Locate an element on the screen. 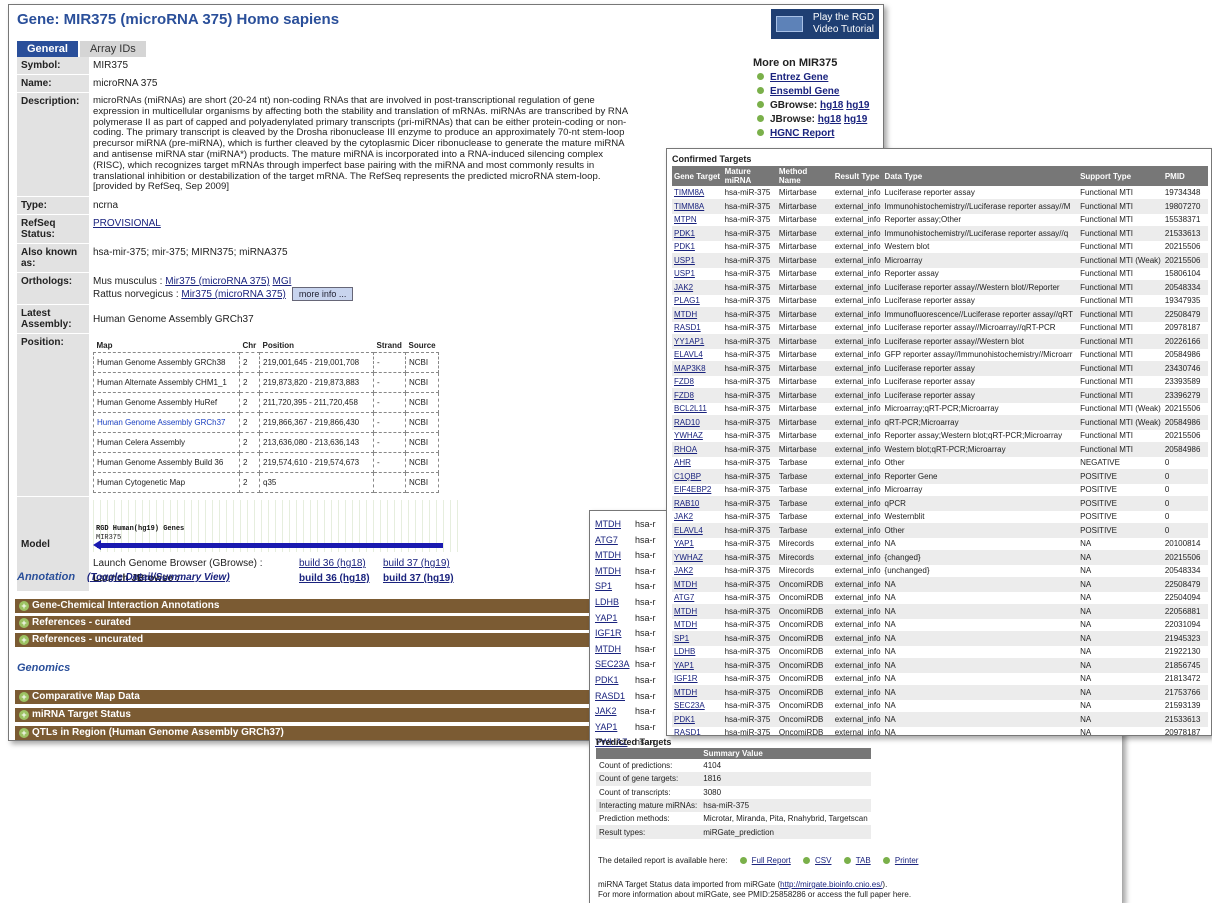 The height and width of the screenshot is (903, 1212). gbrowse-build37-link: build 37 (hg19) is located at coordinates (416, 563).